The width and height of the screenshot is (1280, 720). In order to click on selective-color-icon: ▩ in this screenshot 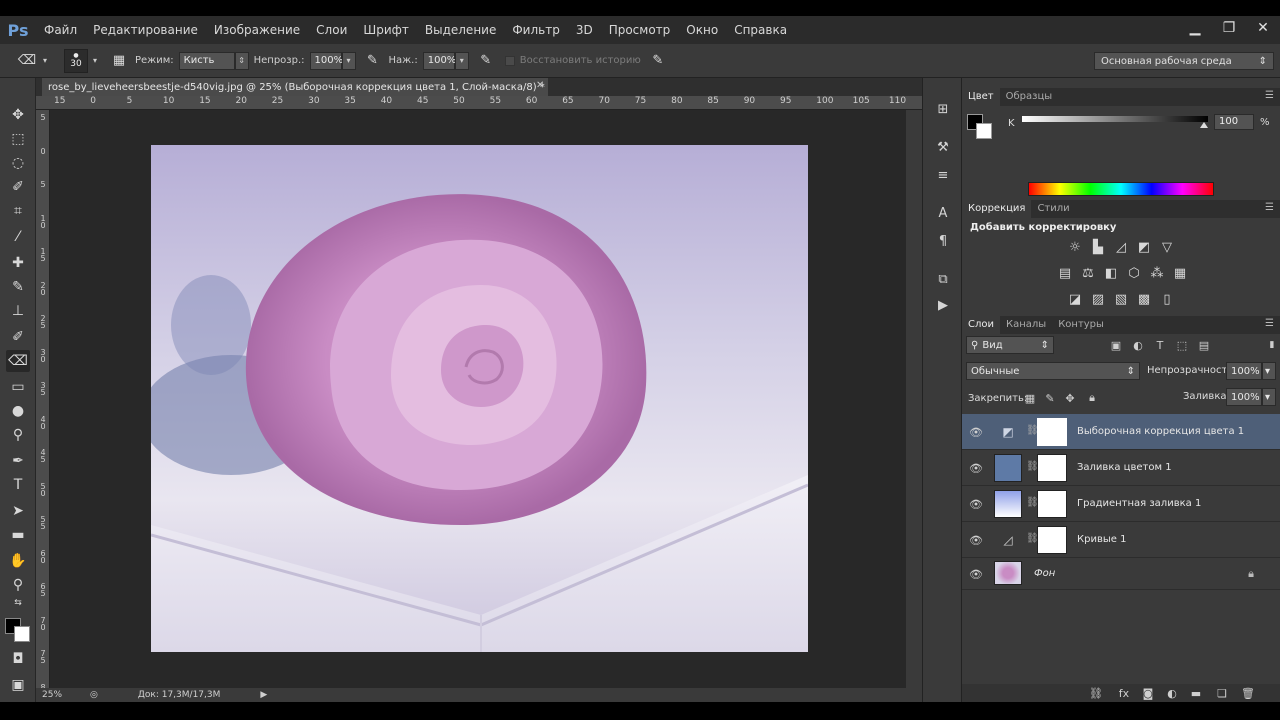, I will do `click(1144, 299)`.